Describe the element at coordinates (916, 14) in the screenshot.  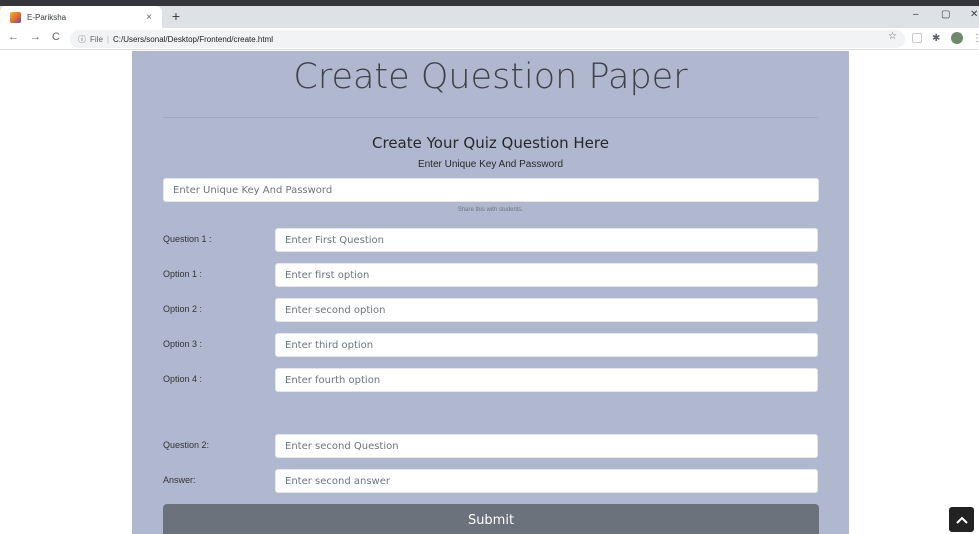
I see `minimize-icon: –` at that location.